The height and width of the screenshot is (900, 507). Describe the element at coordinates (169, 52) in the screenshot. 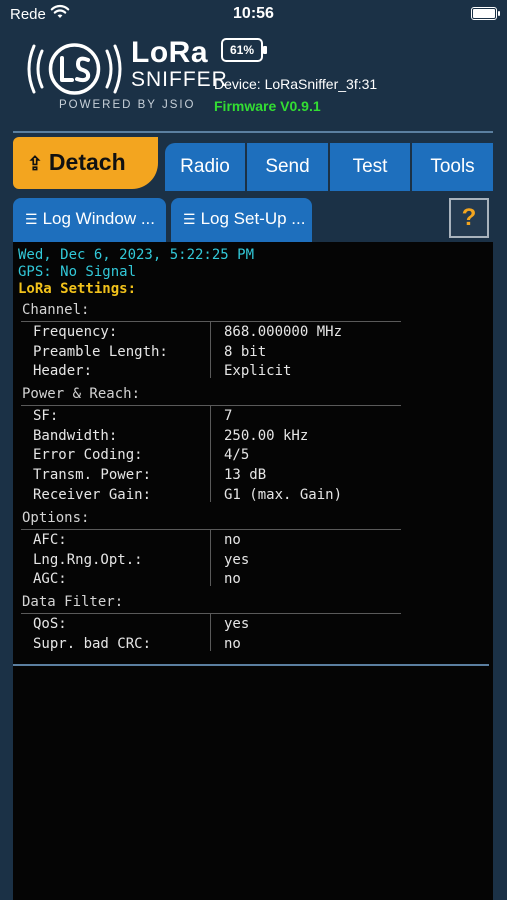

I see `logo-title: LoRa` at that location.